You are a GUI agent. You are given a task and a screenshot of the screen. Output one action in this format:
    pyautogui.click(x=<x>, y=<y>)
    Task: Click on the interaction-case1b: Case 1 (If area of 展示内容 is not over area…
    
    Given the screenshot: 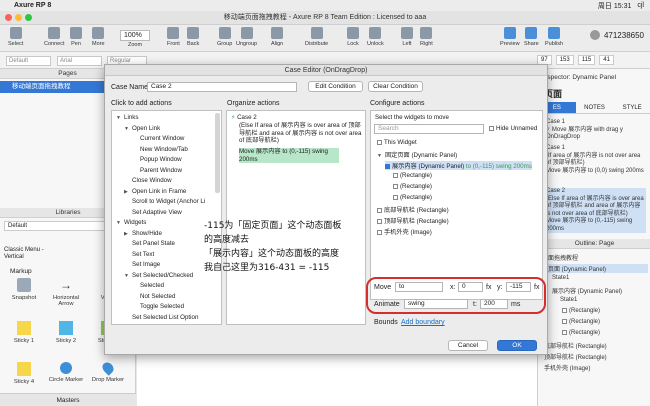 What is the action you would take?
    pyautogui.click(x=596, y=160)
    